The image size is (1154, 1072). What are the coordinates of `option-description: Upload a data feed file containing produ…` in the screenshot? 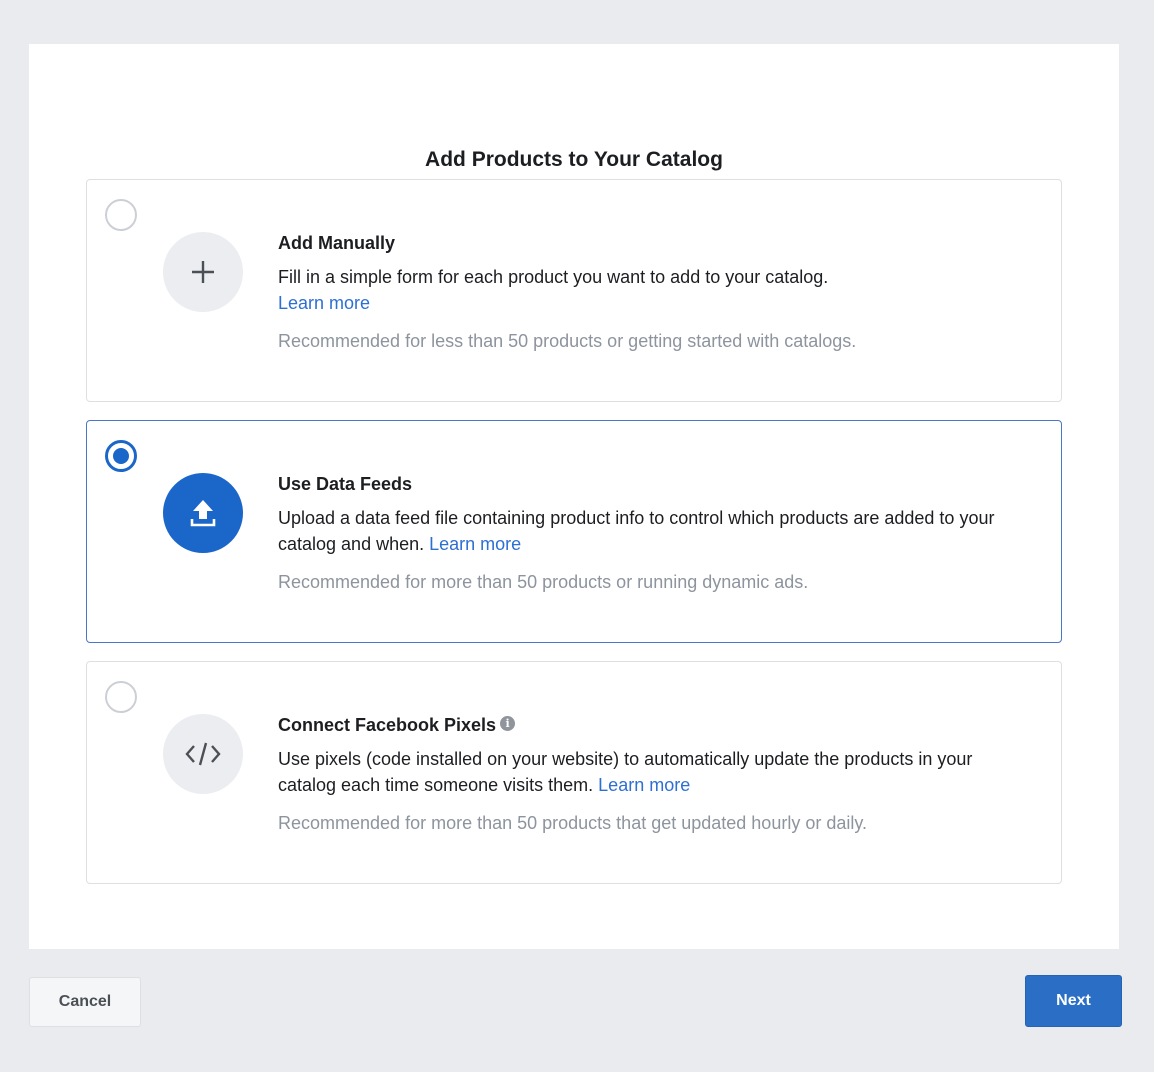 It's located at (648, 531).